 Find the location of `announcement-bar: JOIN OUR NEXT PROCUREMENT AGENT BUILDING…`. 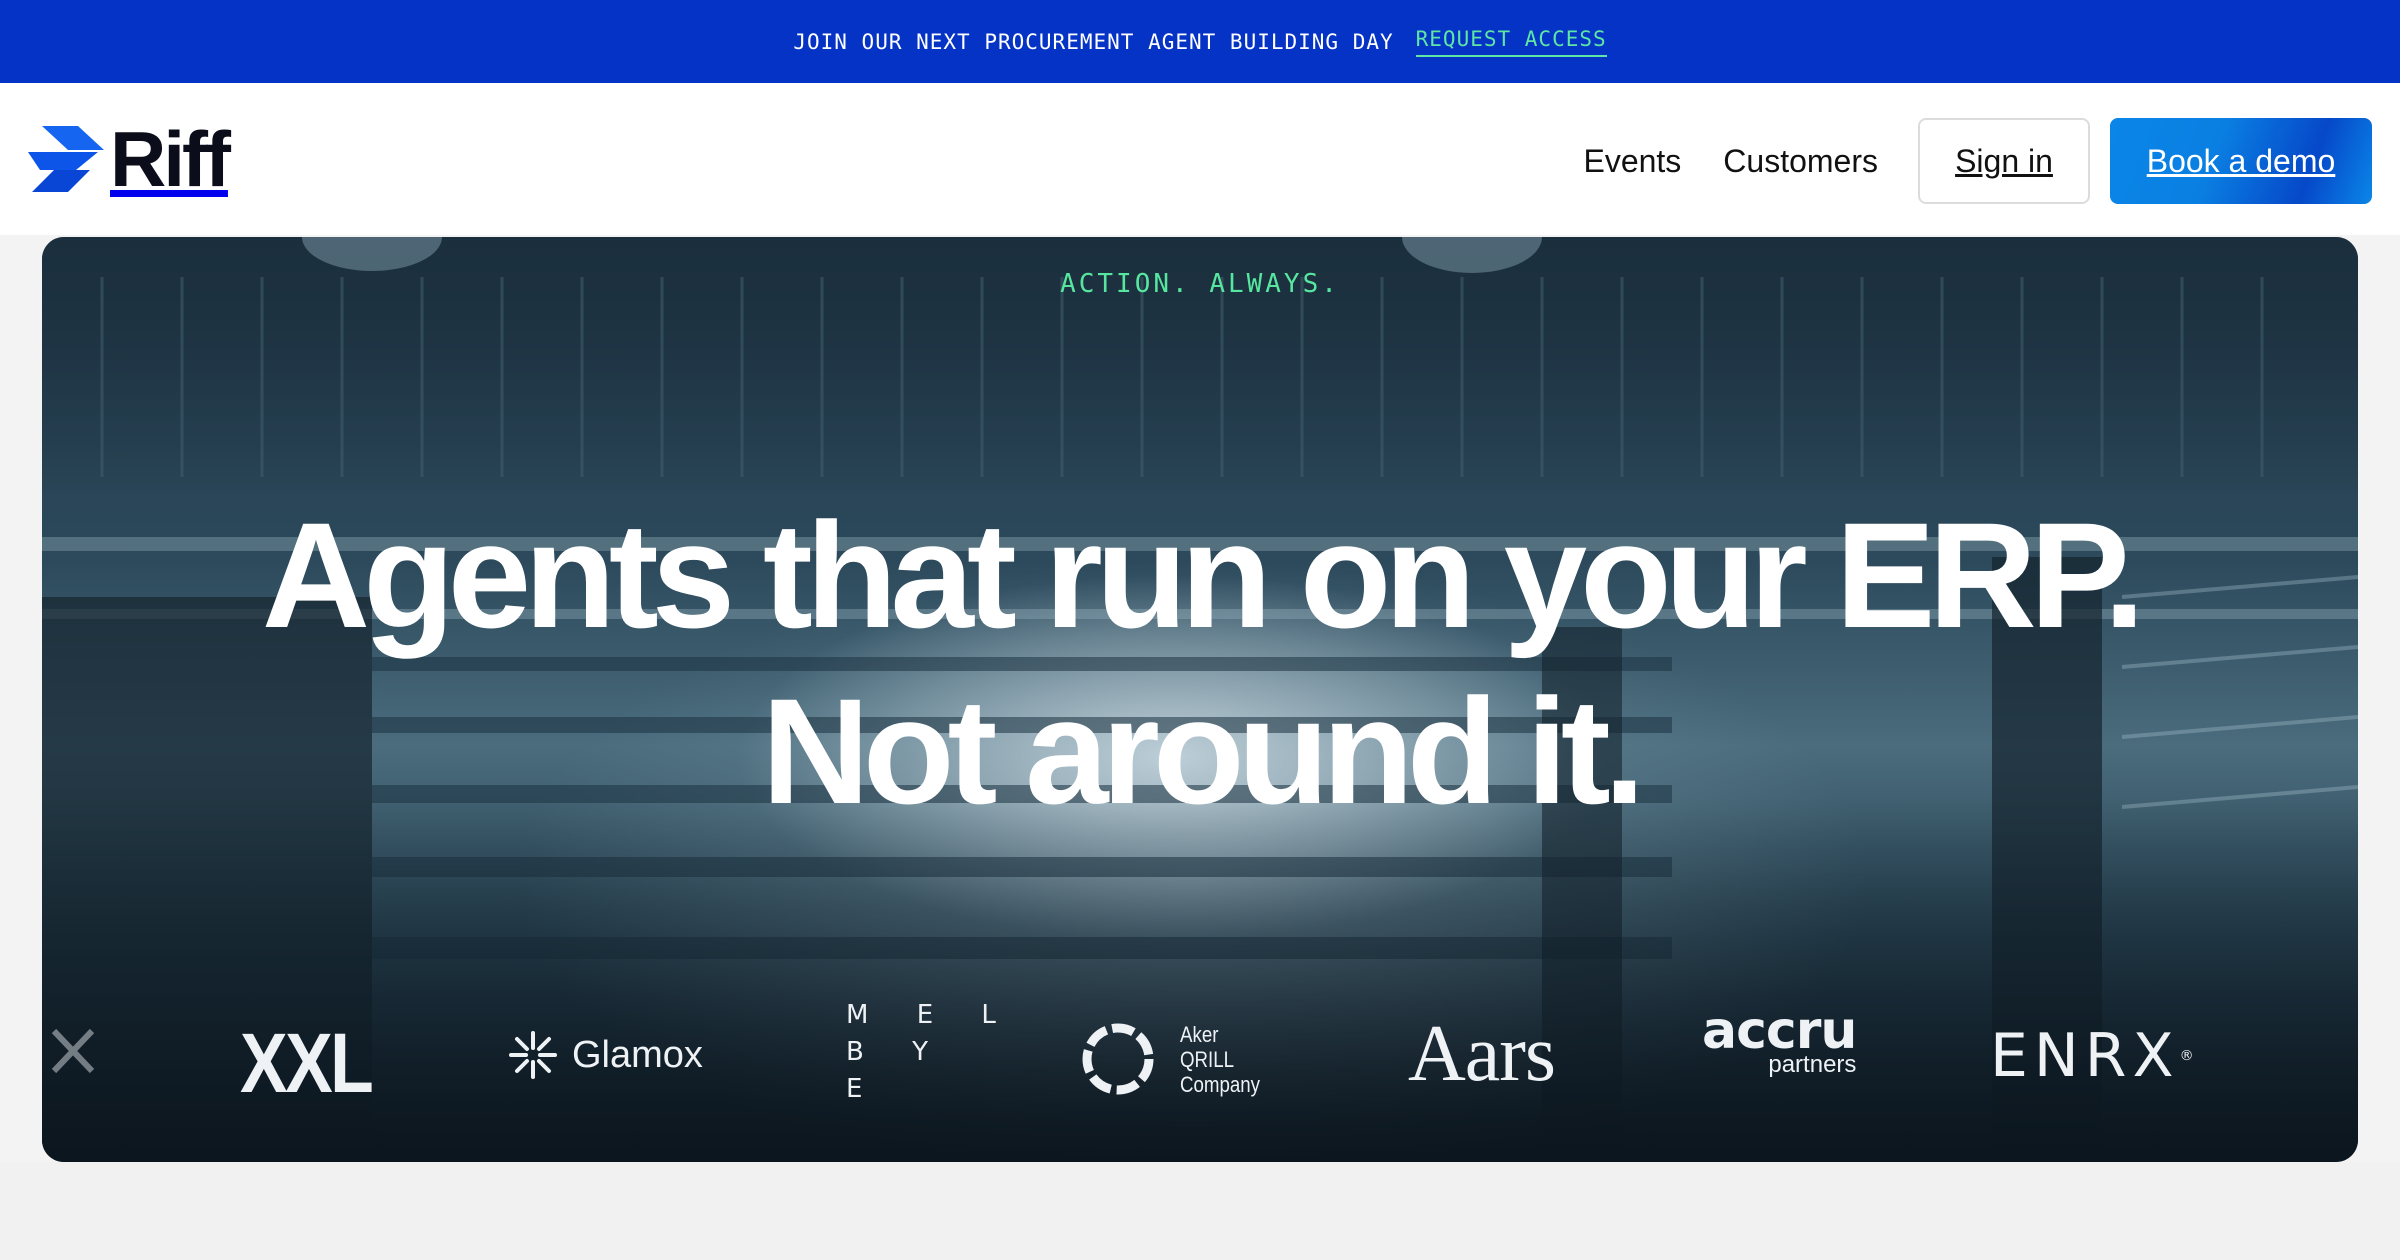

announcement-bar: JOIN OUR NEXT PROCUREMENT AGENT BUILDING… is located at coordinates (1200, 41).